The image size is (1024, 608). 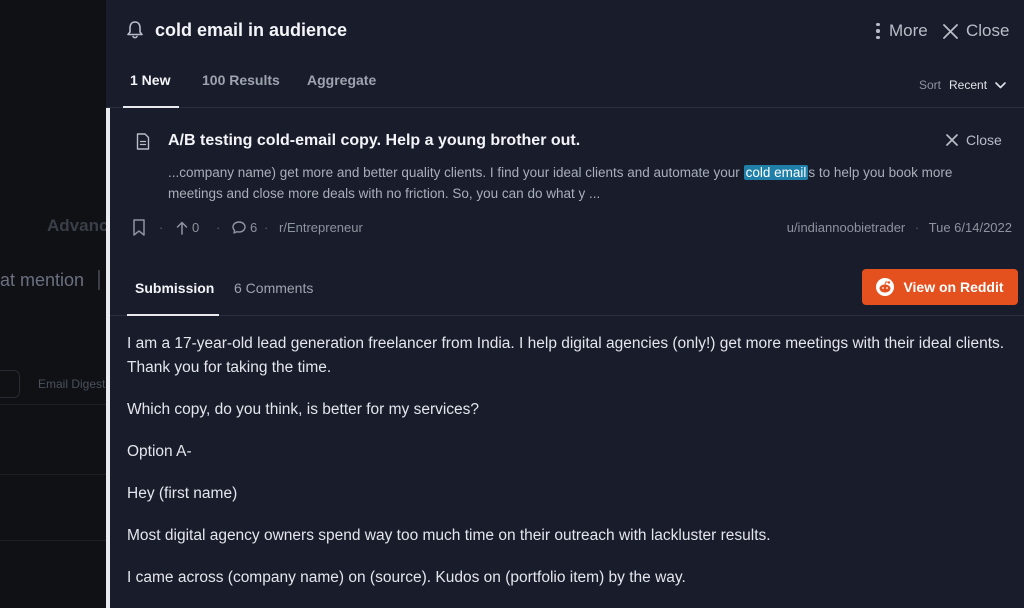 What do you see at coordinates (878, 31) in the screenshot?
I see `kebab-icon` at bounding box center [878, 31].